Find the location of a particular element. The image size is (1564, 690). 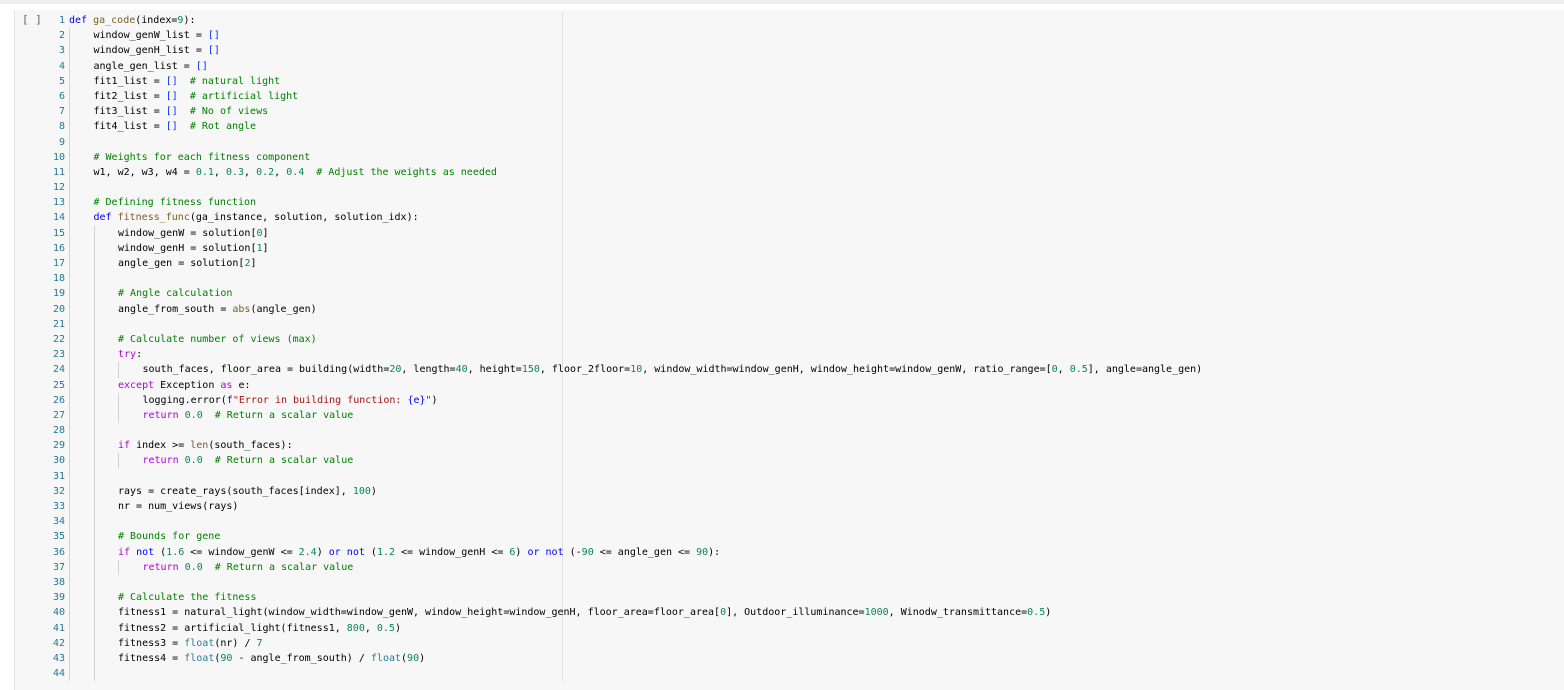

code-token: nr = num_views(rays) is located at coordinates (178, 506).